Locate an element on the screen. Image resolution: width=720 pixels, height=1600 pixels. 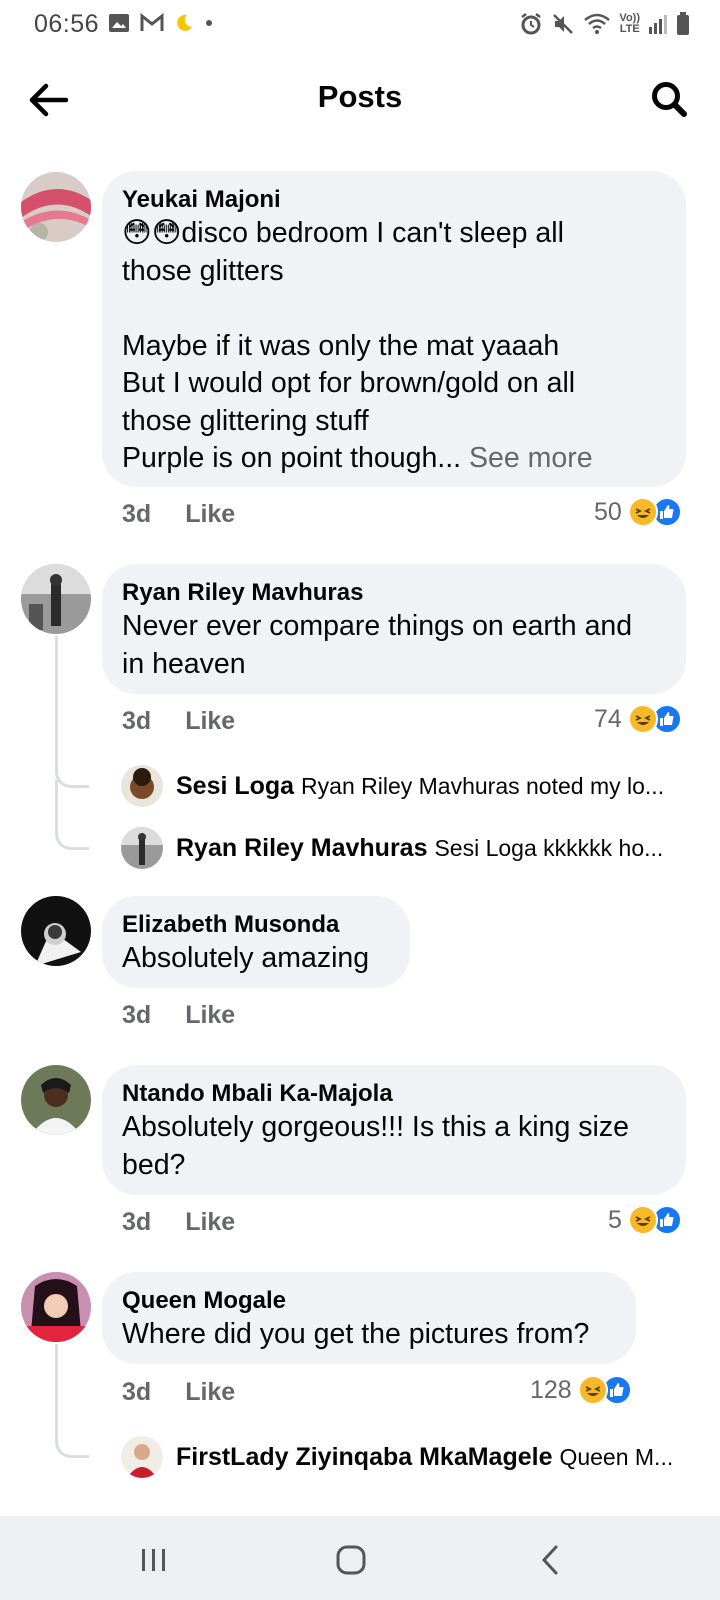
reaction-summary: 5 is located at coordinates (645, 1220).